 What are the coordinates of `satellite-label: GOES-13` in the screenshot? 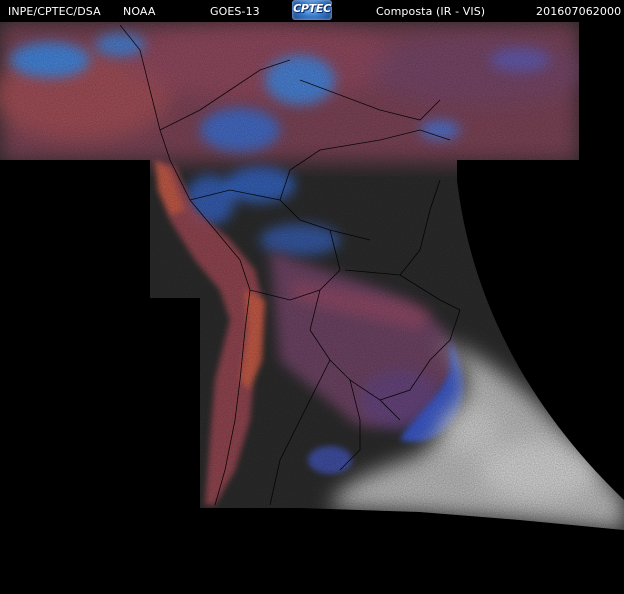 It's located at (235, 11).